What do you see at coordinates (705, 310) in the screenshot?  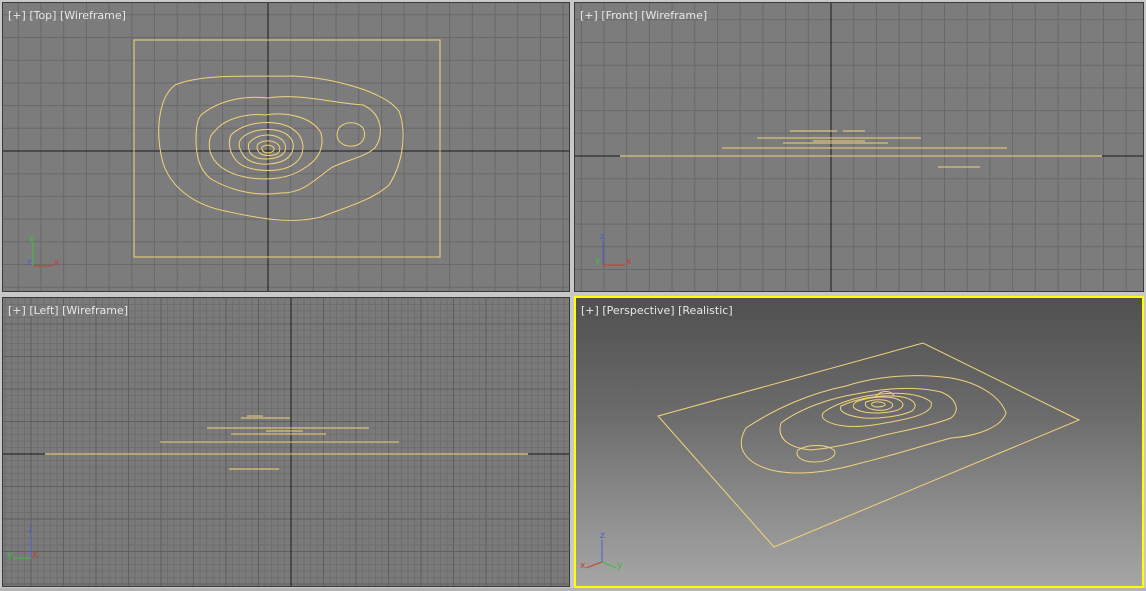 I see `perspective-shading-mode: [Realistic]` at bounding box center [705, 310].